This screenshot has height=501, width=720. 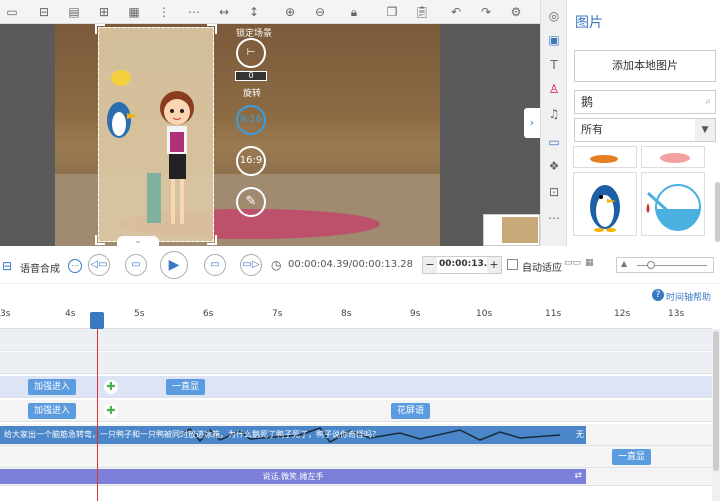 I want to click on distribute-h-icon: ⋮, so click(x=164, y=12).